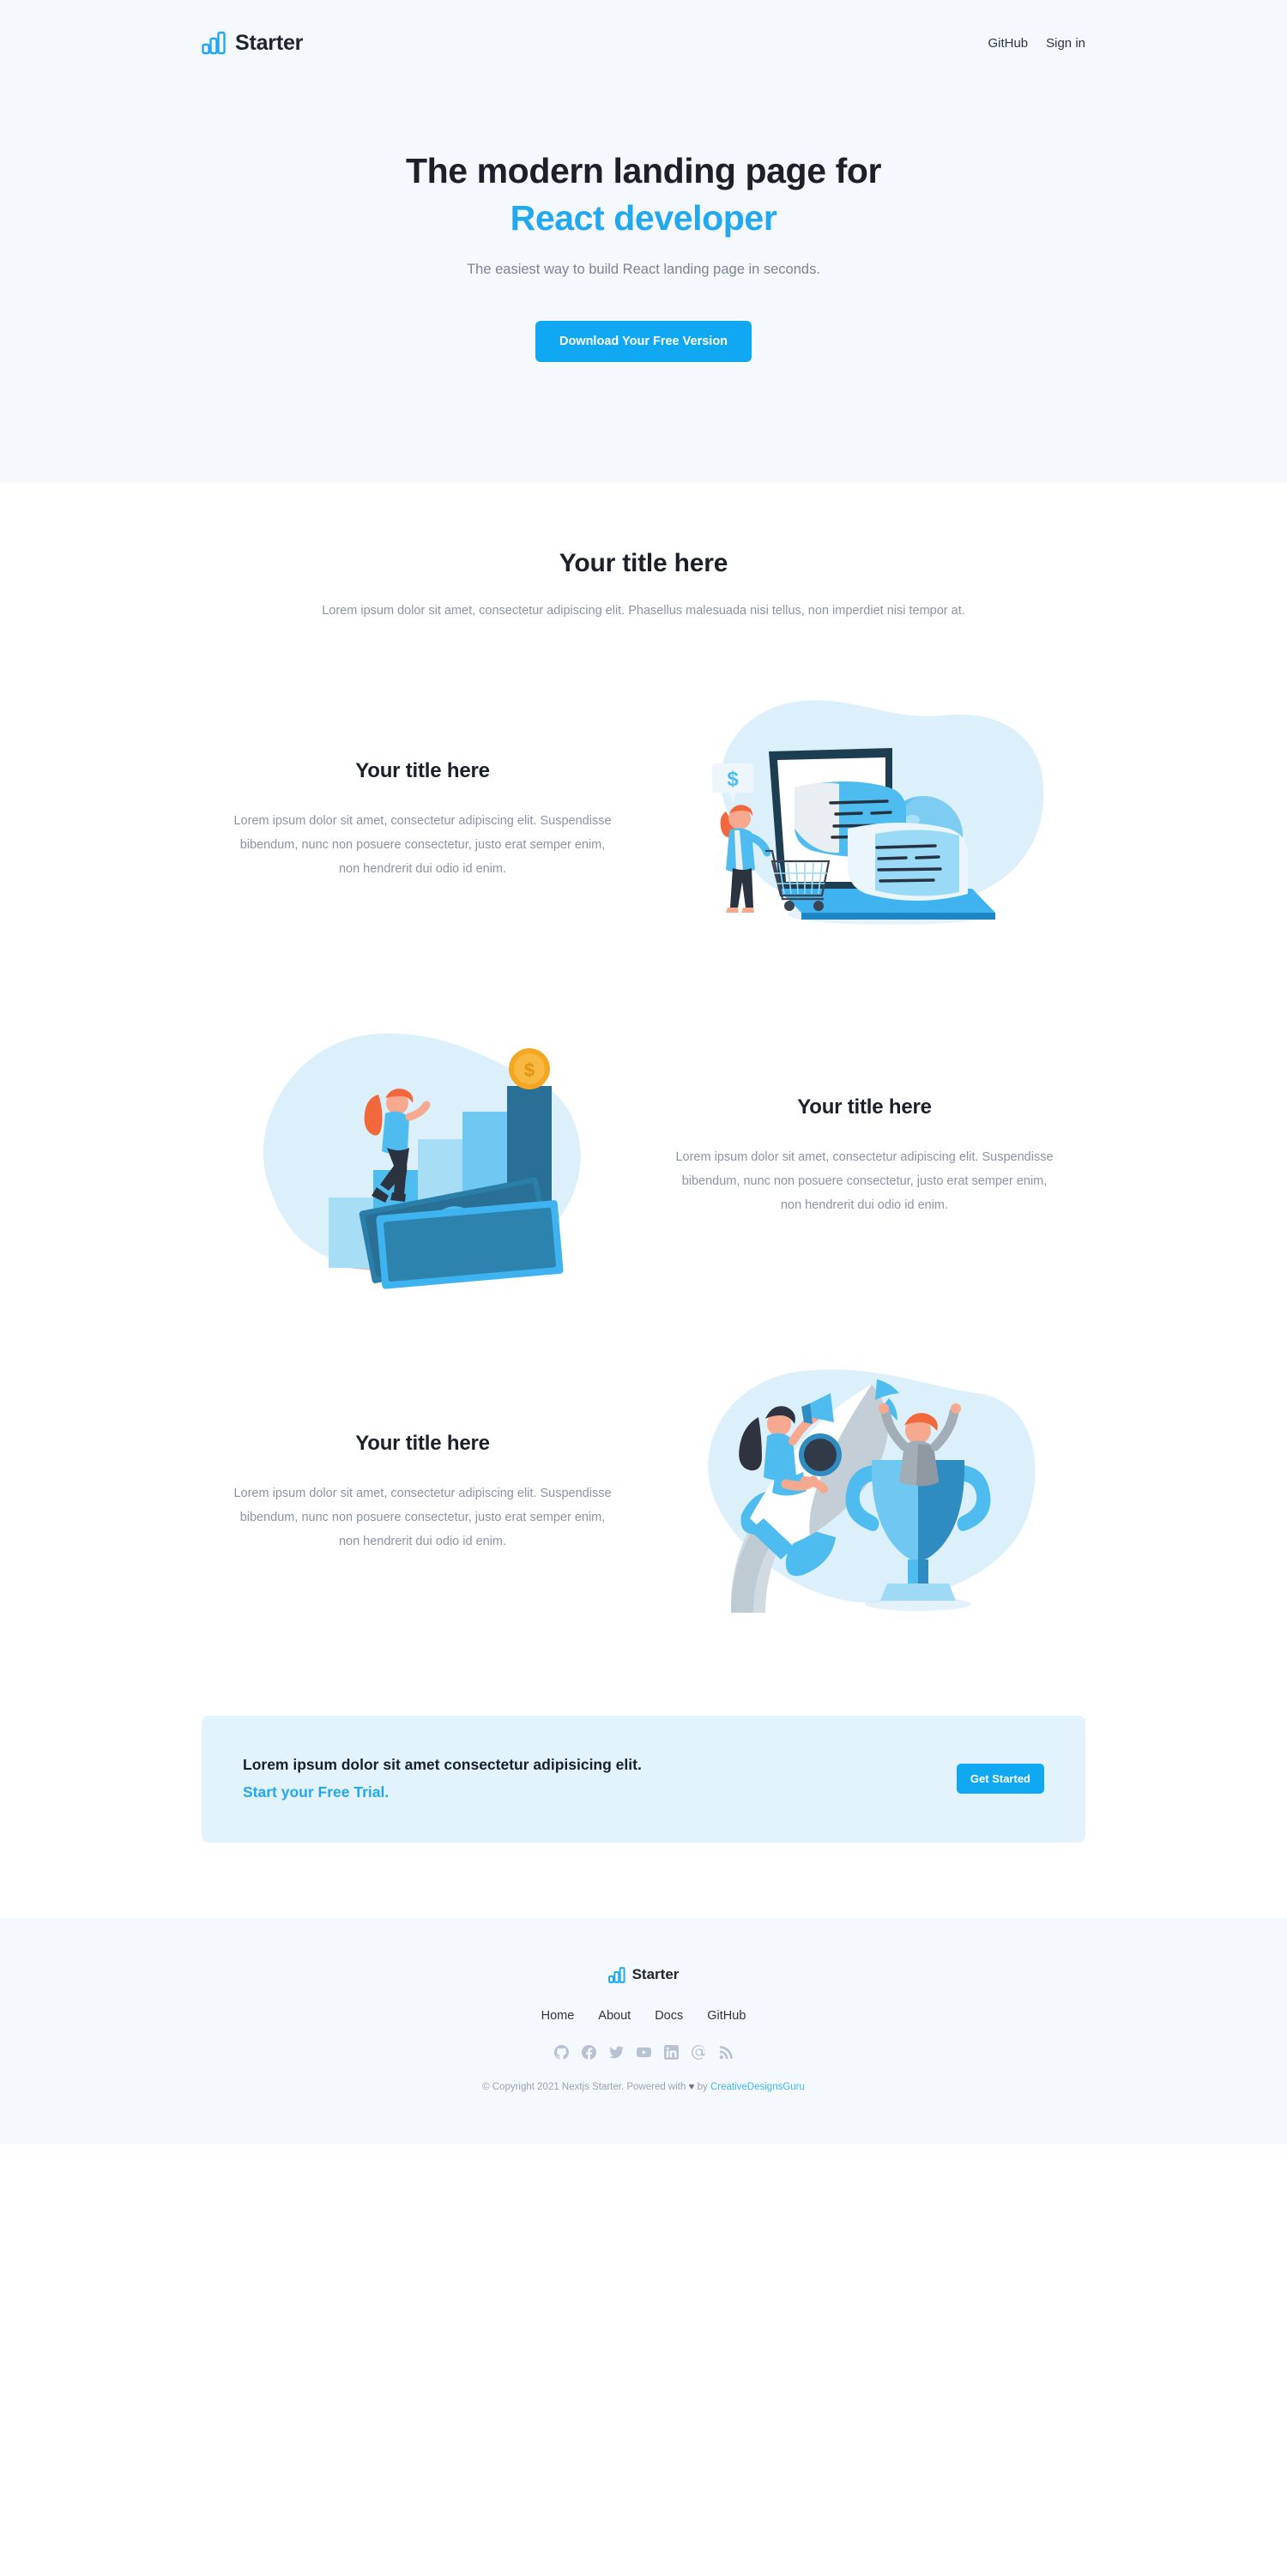 The image size is (1287, 2576). I want to click on rocket-trophy-illustration, so click(872, 1491).